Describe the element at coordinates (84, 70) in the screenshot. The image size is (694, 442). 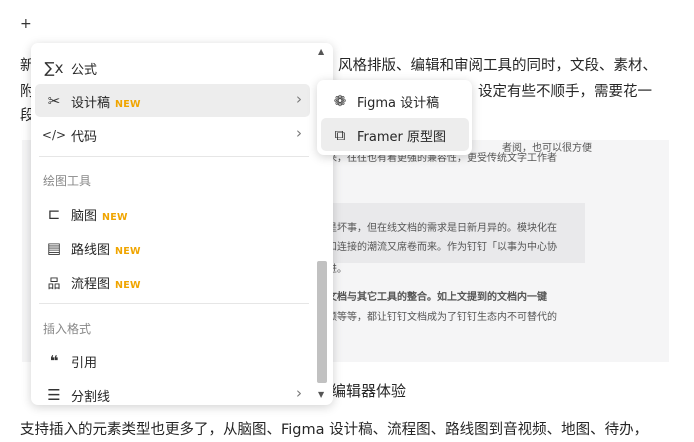
I see `menu-item-label: 公式` at that location.